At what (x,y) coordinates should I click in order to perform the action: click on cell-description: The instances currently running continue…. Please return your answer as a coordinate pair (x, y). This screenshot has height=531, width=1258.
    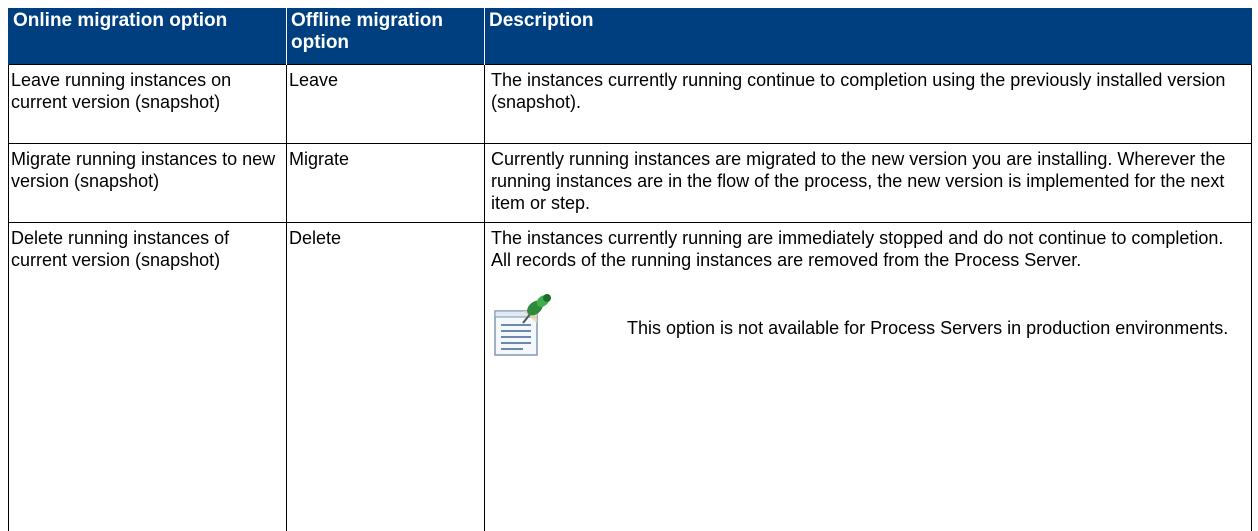
    Looking at the image, I should click on (868, 103).